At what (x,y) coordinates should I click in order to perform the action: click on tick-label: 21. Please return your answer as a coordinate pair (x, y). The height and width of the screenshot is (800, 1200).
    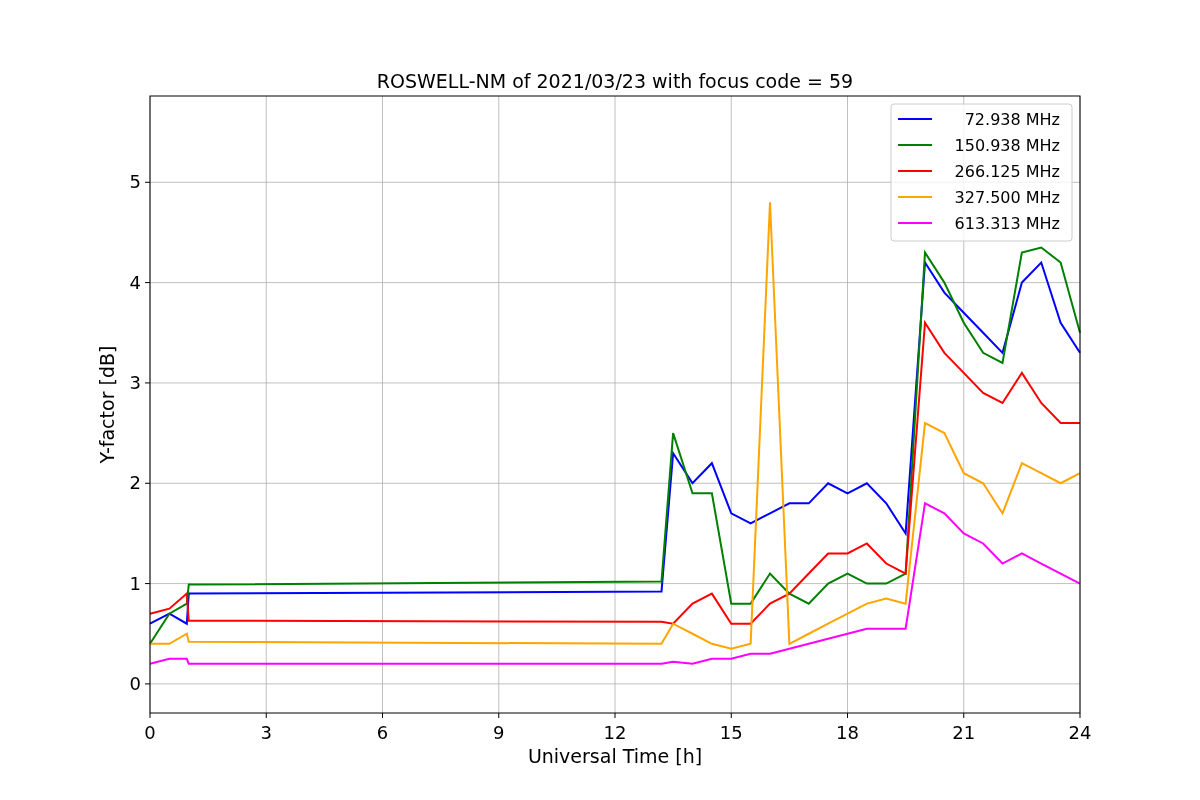
    Looking at the image, I should click on (964, 732).